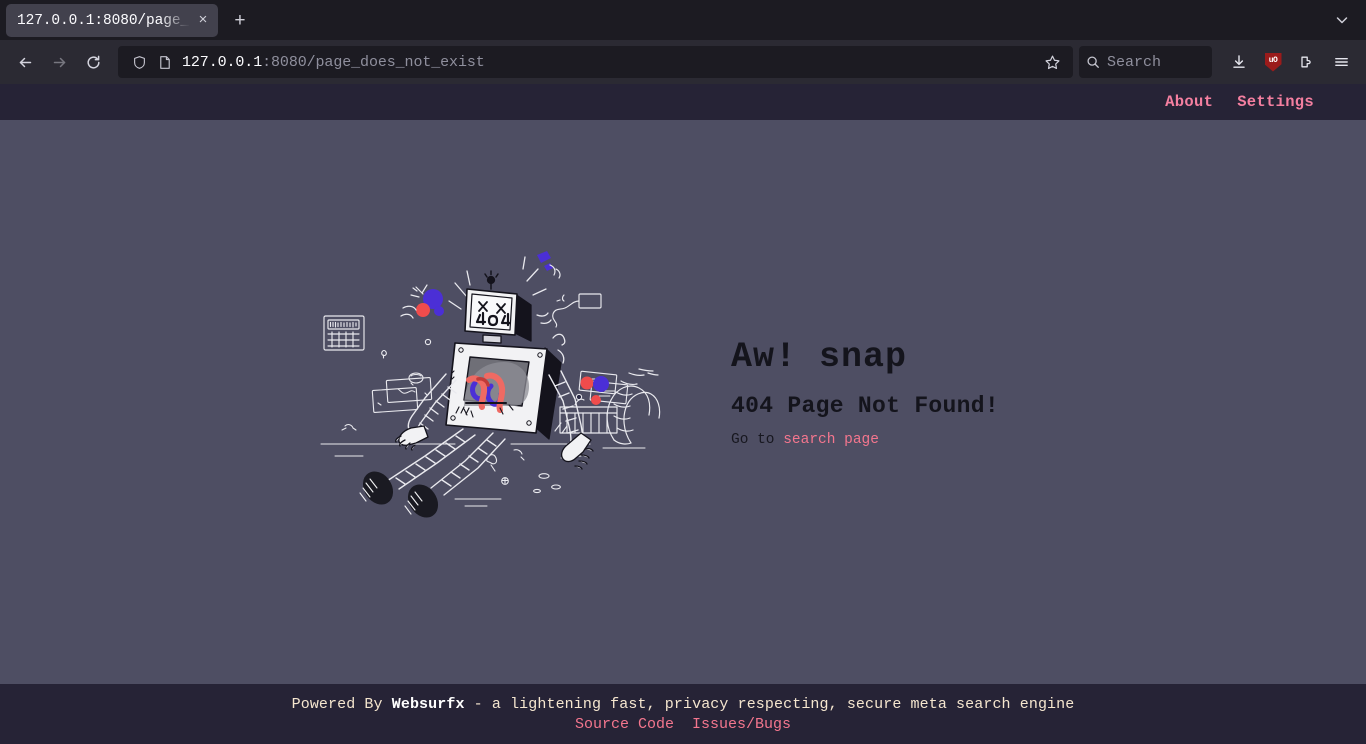  I want to click on url-host: 127.0.0.1, so click(222, 62).